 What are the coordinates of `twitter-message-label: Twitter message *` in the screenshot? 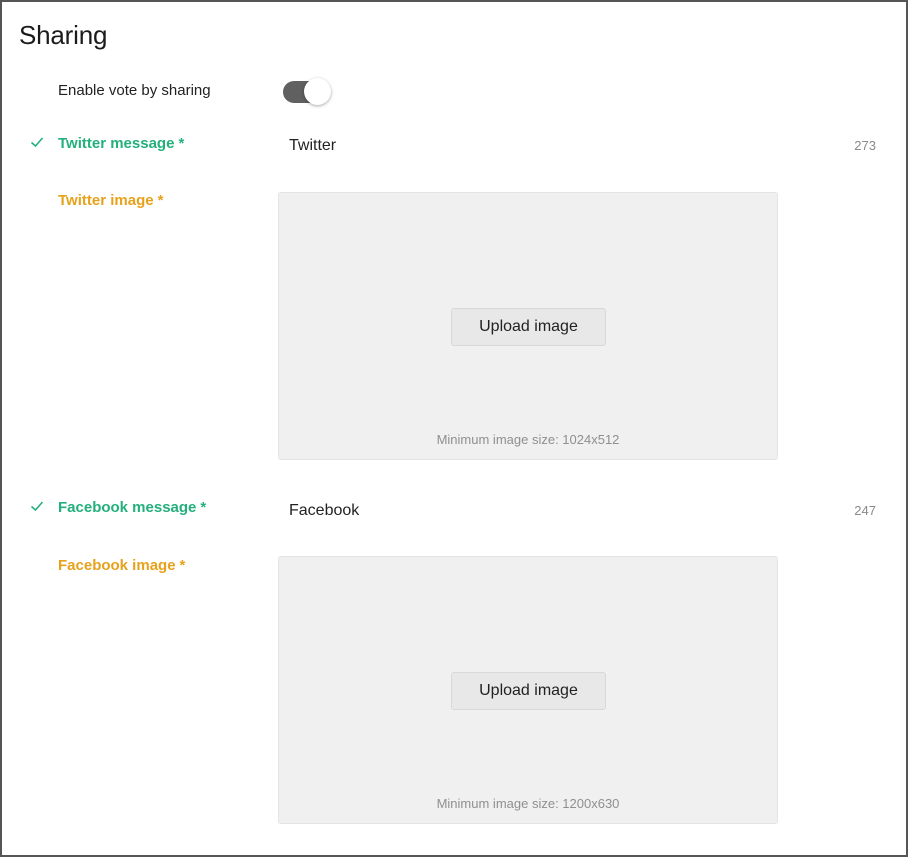 It's located at (121, 143).